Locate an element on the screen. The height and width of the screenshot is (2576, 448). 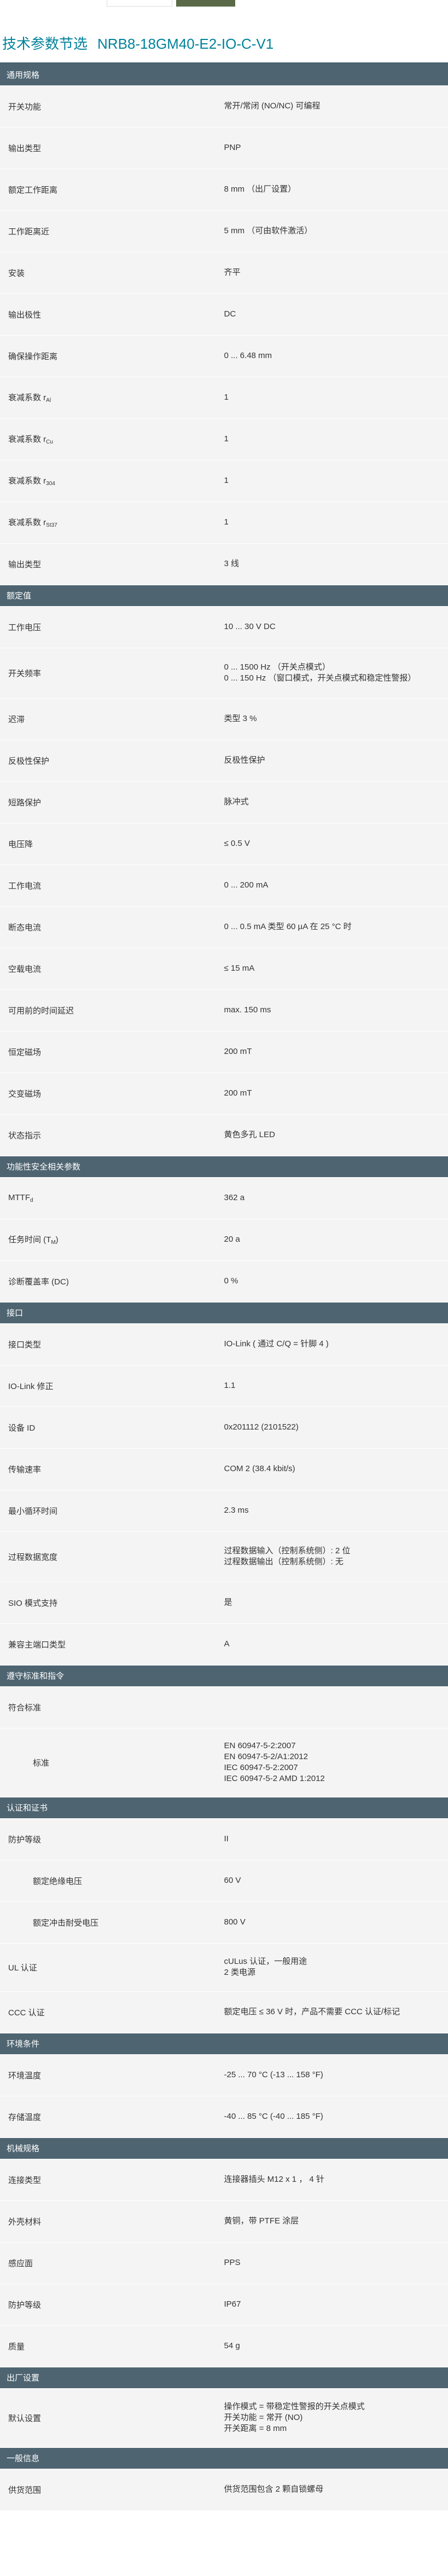
spec-value-line: 5 mm （可由软件激活） is located at coordinates (268, 230).